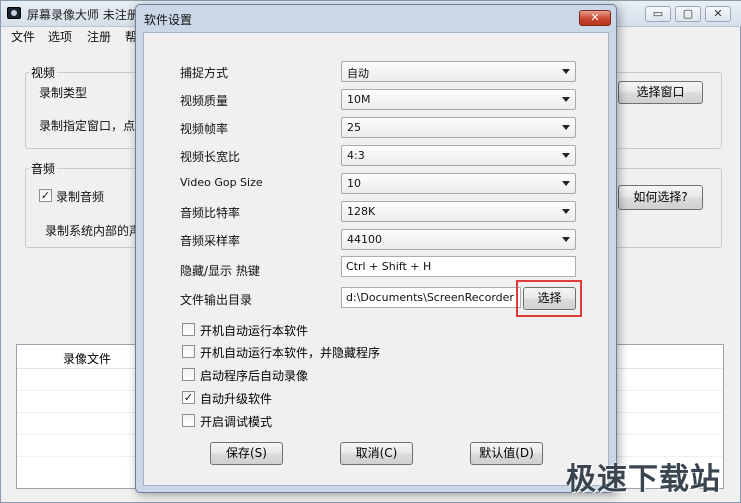 The width and height of the screenshot is (741, 503). I want to click on record-audio-checkbox: ✓, so click(45, 195).